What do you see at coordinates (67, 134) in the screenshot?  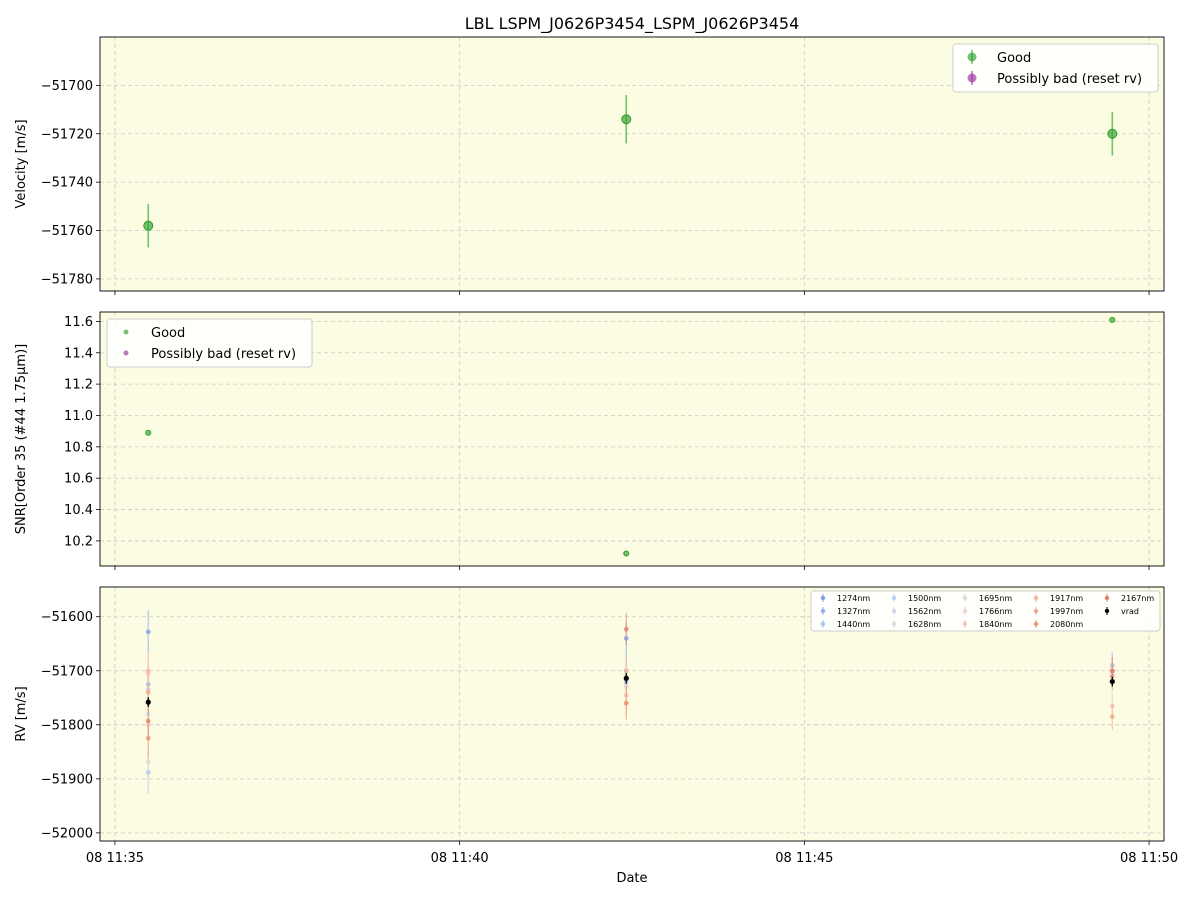 I see `y-tick-label: −51720` at bounding box center [67, 134].